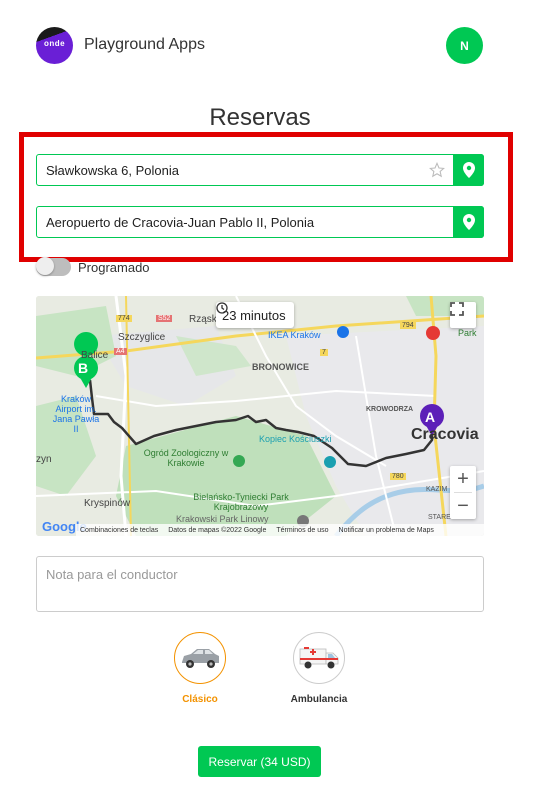  I want to click on zoom-out-button: −, so click(463, 506).